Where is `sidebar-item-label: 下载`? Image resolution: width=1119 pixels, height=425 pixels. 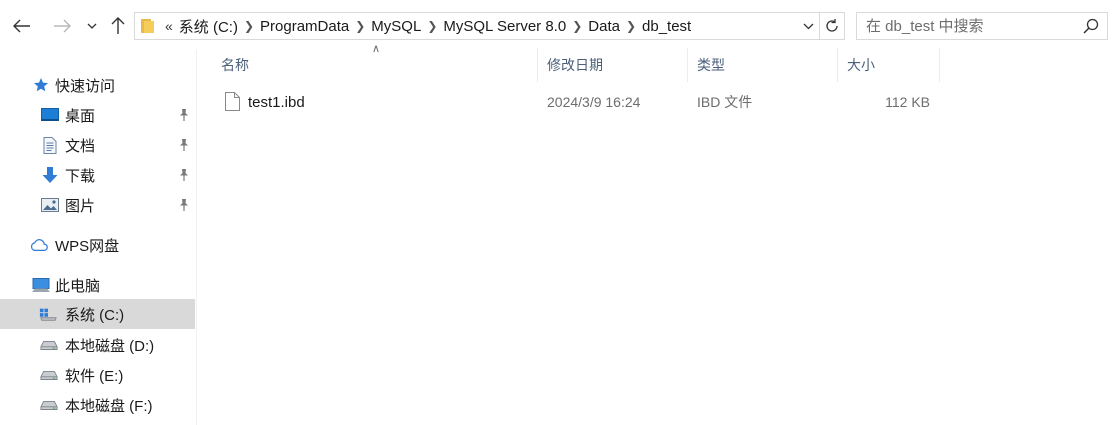 sidebar-item-label: 下载 is located at coordinates (80, 176).